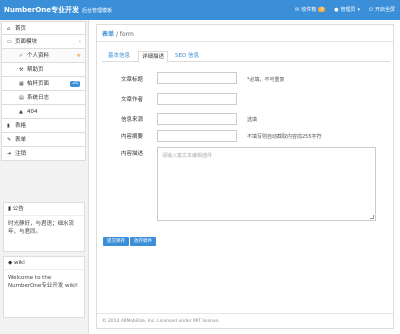 This screenshot has height=334, width=400. Describe the element at coordinates (21, 56) in the screenshot. I see `check-icon: ✓` at that location.